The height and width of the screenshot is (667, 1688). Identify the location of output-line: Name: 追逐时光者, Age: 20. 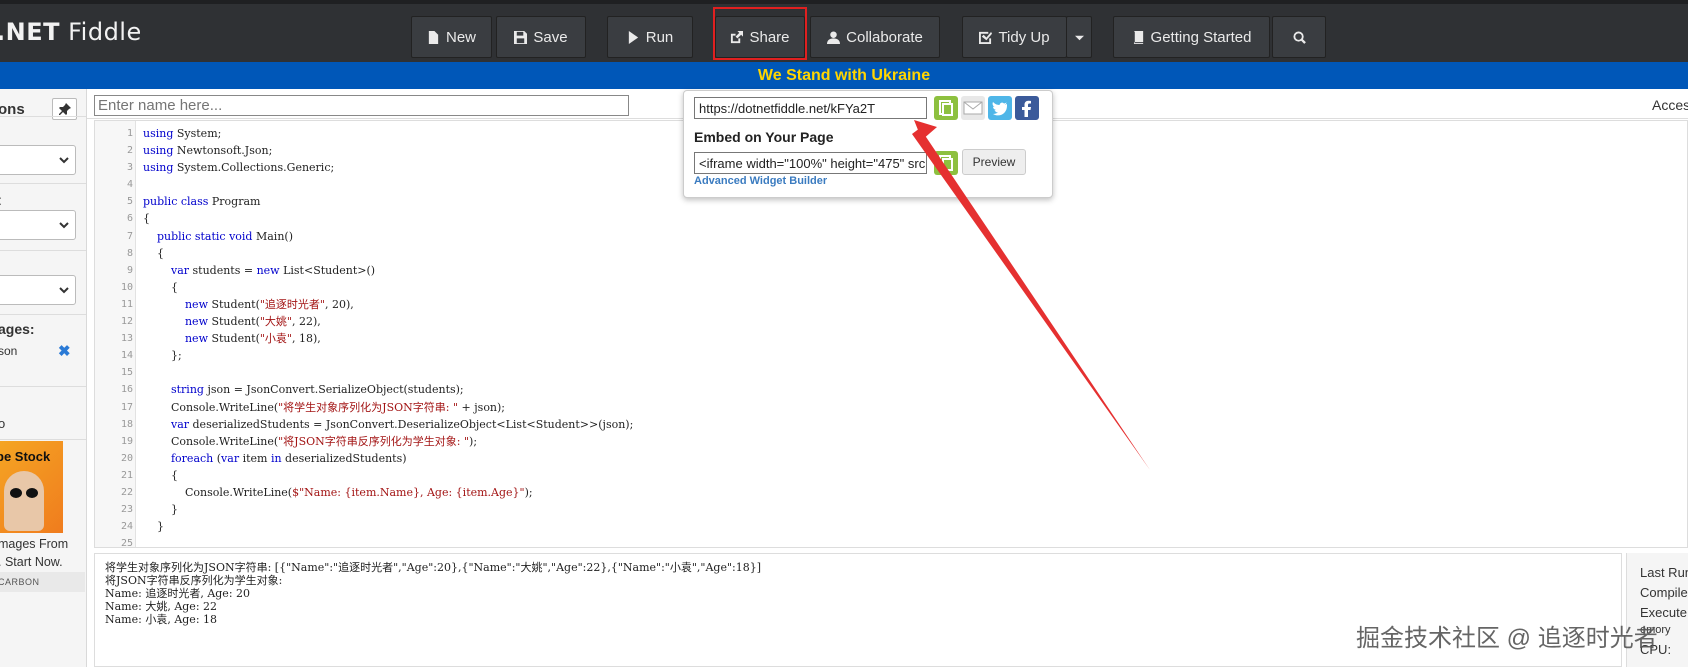
(178, 593).